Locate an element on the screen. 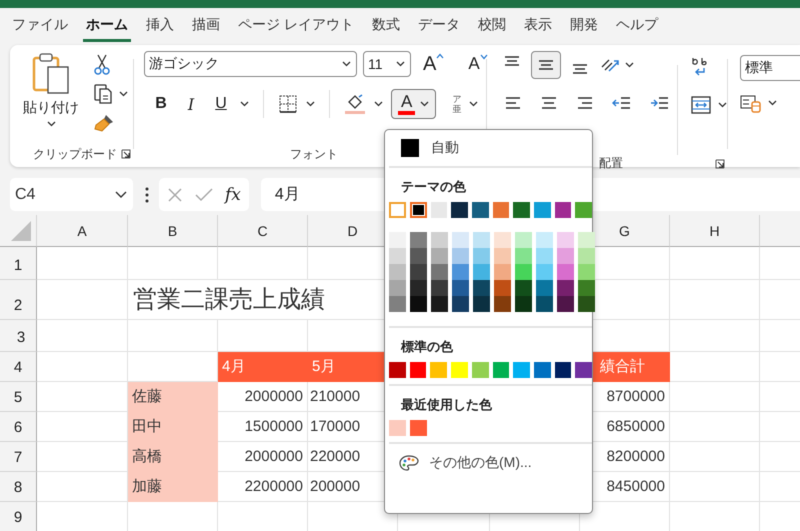 The height and width of the screenshot is (531, 800). group-label: クリップボード is located at coordinates (75, 154).